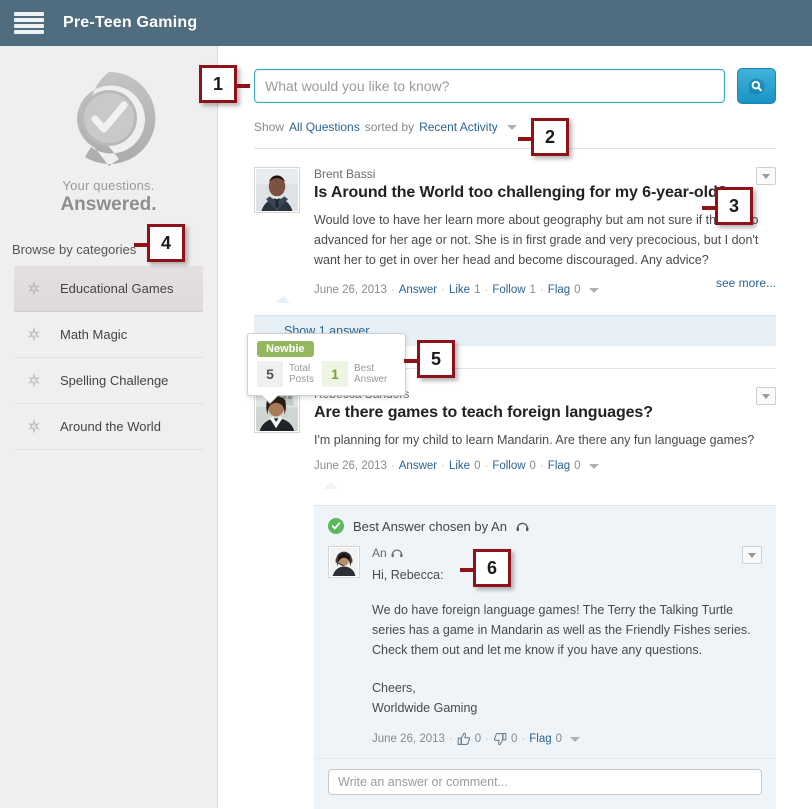 The image size is (812, 809). Describe the element at coordinates (549, 136) in the screenshot. I see `callout-number: 2` at that location.